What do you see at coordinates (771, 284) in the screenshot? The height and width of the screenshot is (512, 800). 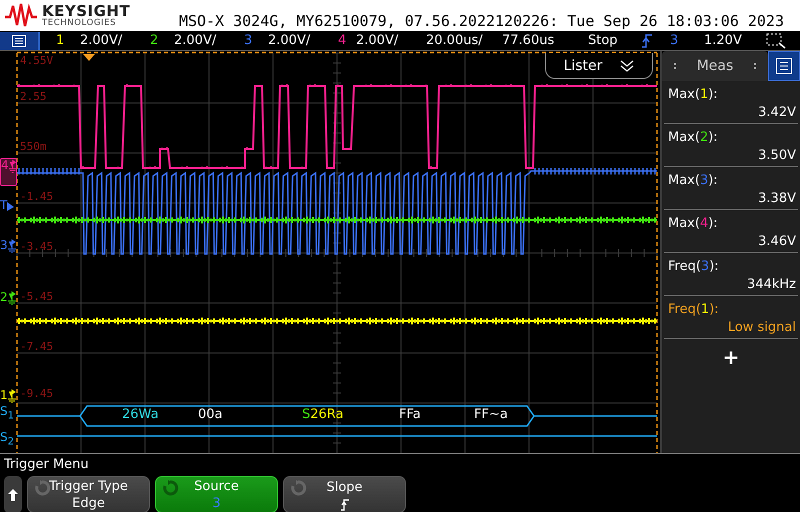 I see `measurement-value: 344kHz` at bounding box center [771, 284].